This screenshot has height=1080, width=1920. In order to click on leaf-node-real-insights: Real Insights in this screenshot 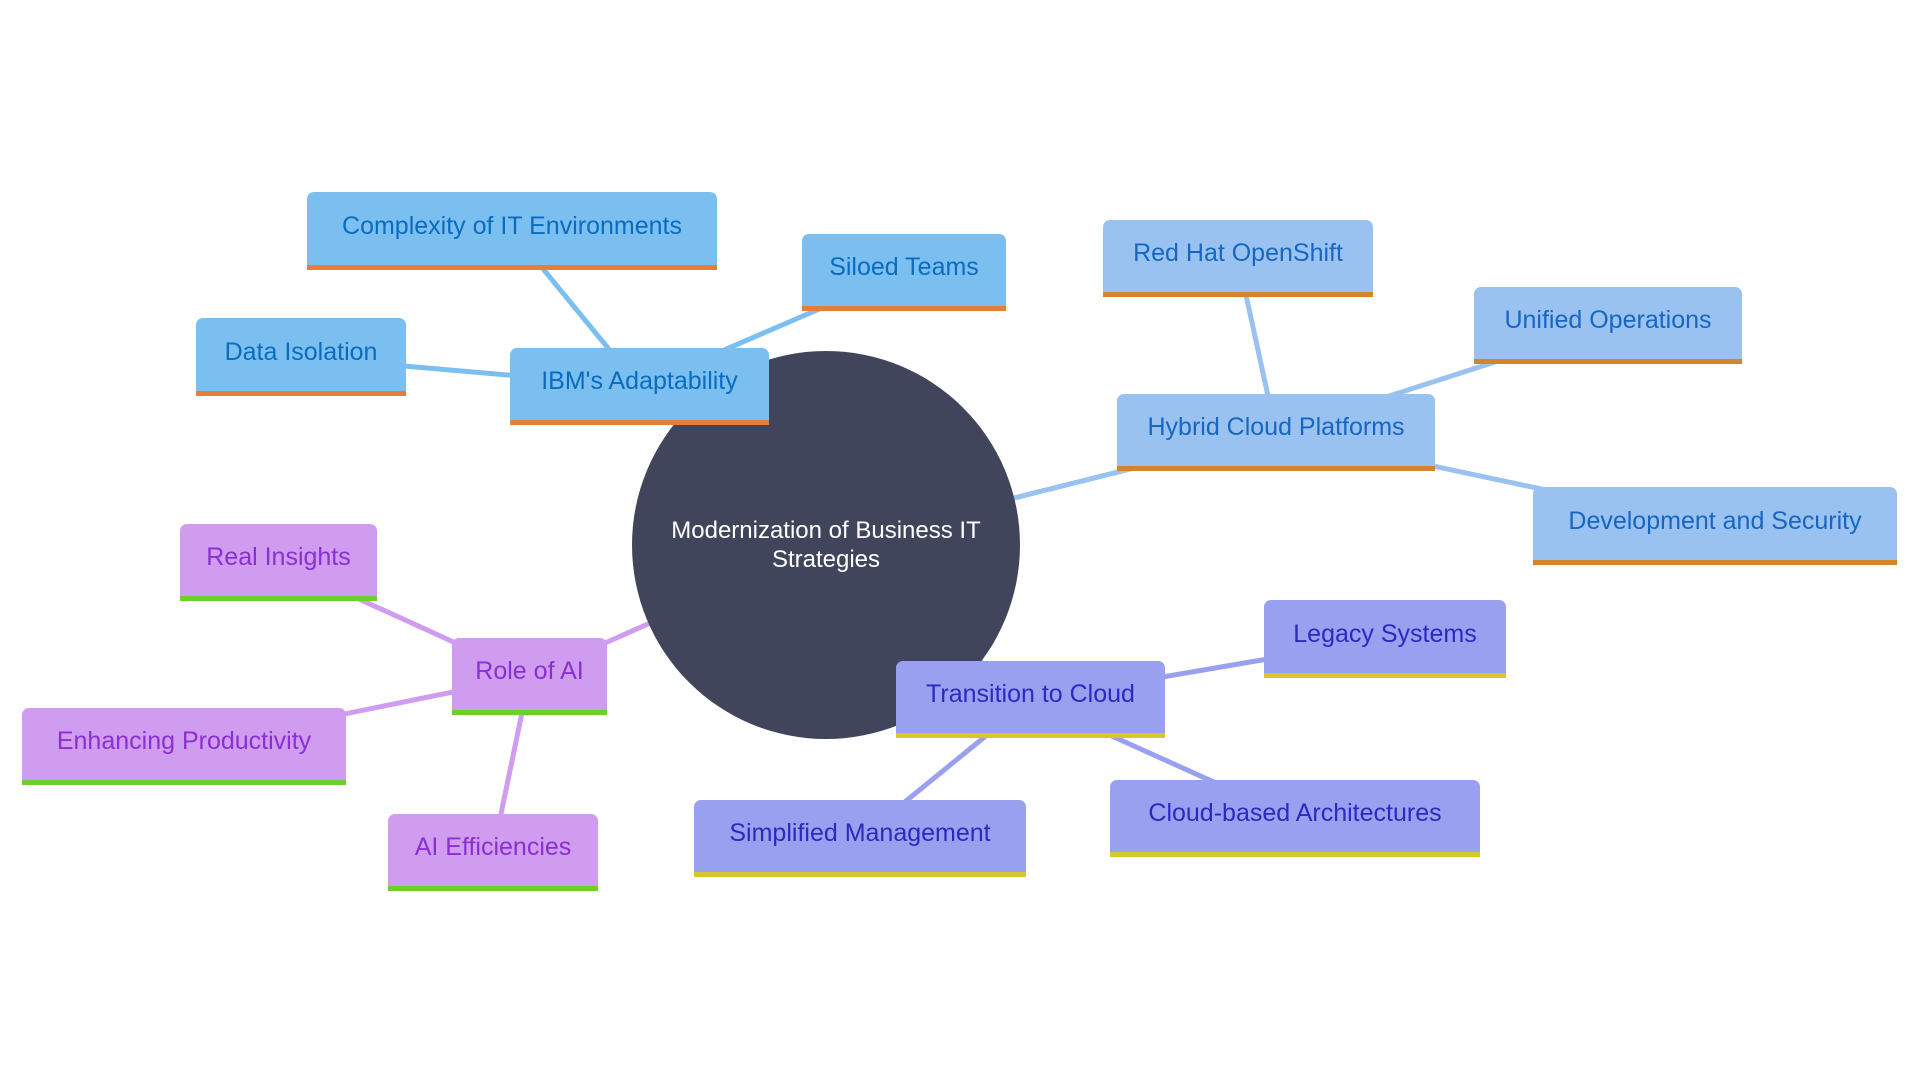, I will do `click(278, 562)`.